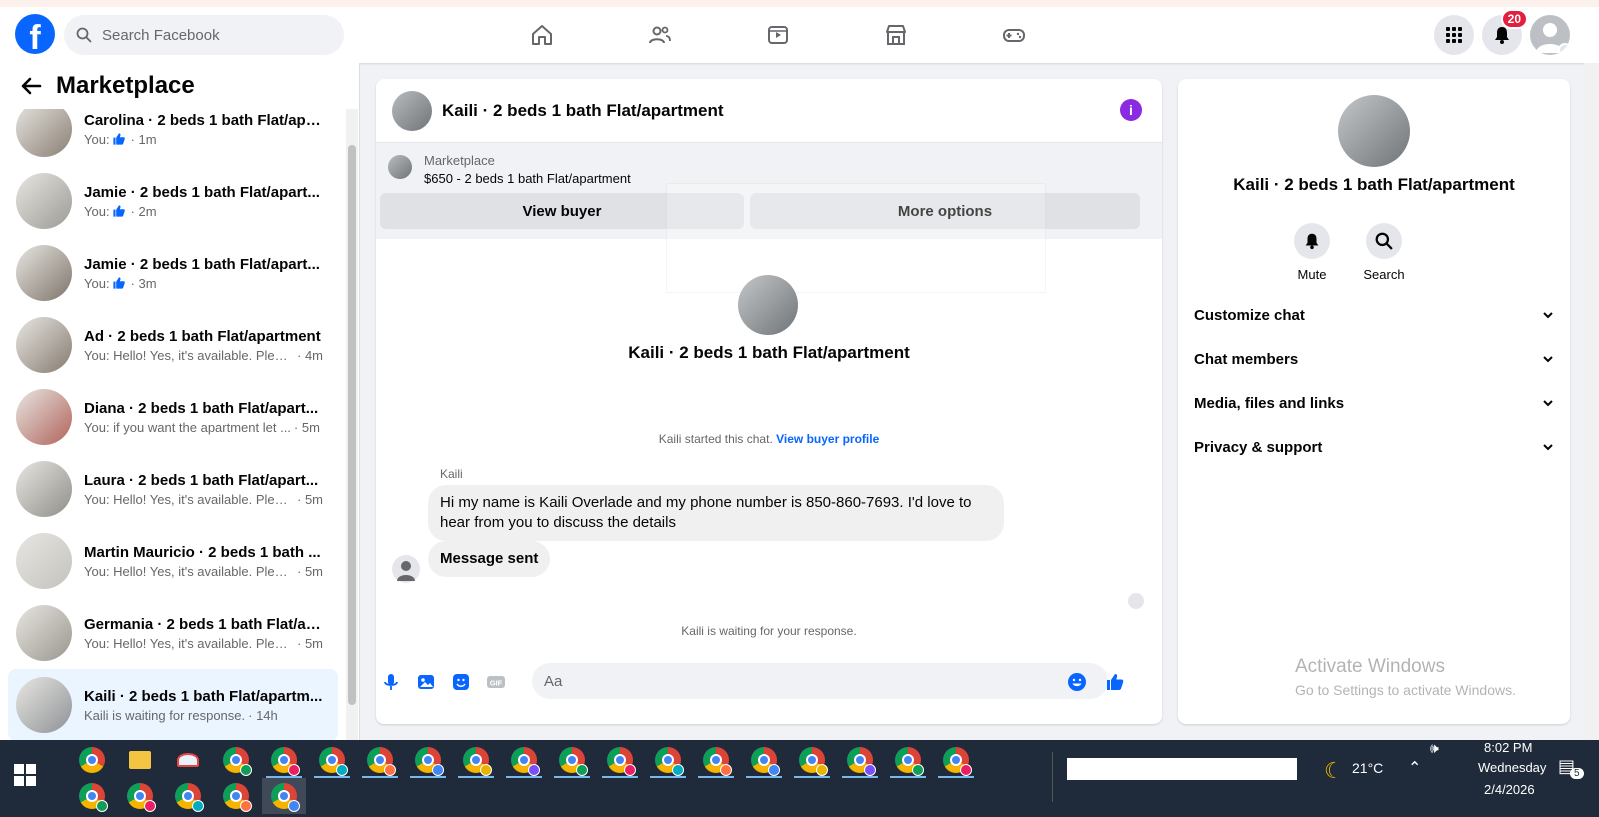 Image resolution: width=1599 pixels, height=817 pixels. Describe the element at coordinates (820, 681) in the screenshot. I see `message-input` at that location.